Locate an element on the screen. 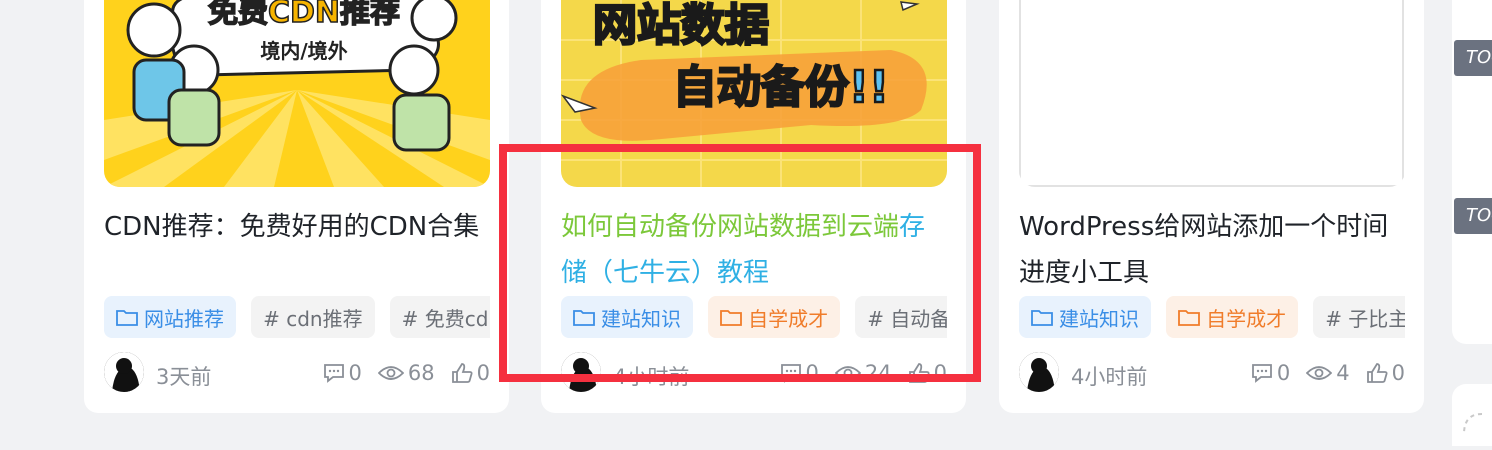  view-count-value: 24 is located at coordinates (878, 373).